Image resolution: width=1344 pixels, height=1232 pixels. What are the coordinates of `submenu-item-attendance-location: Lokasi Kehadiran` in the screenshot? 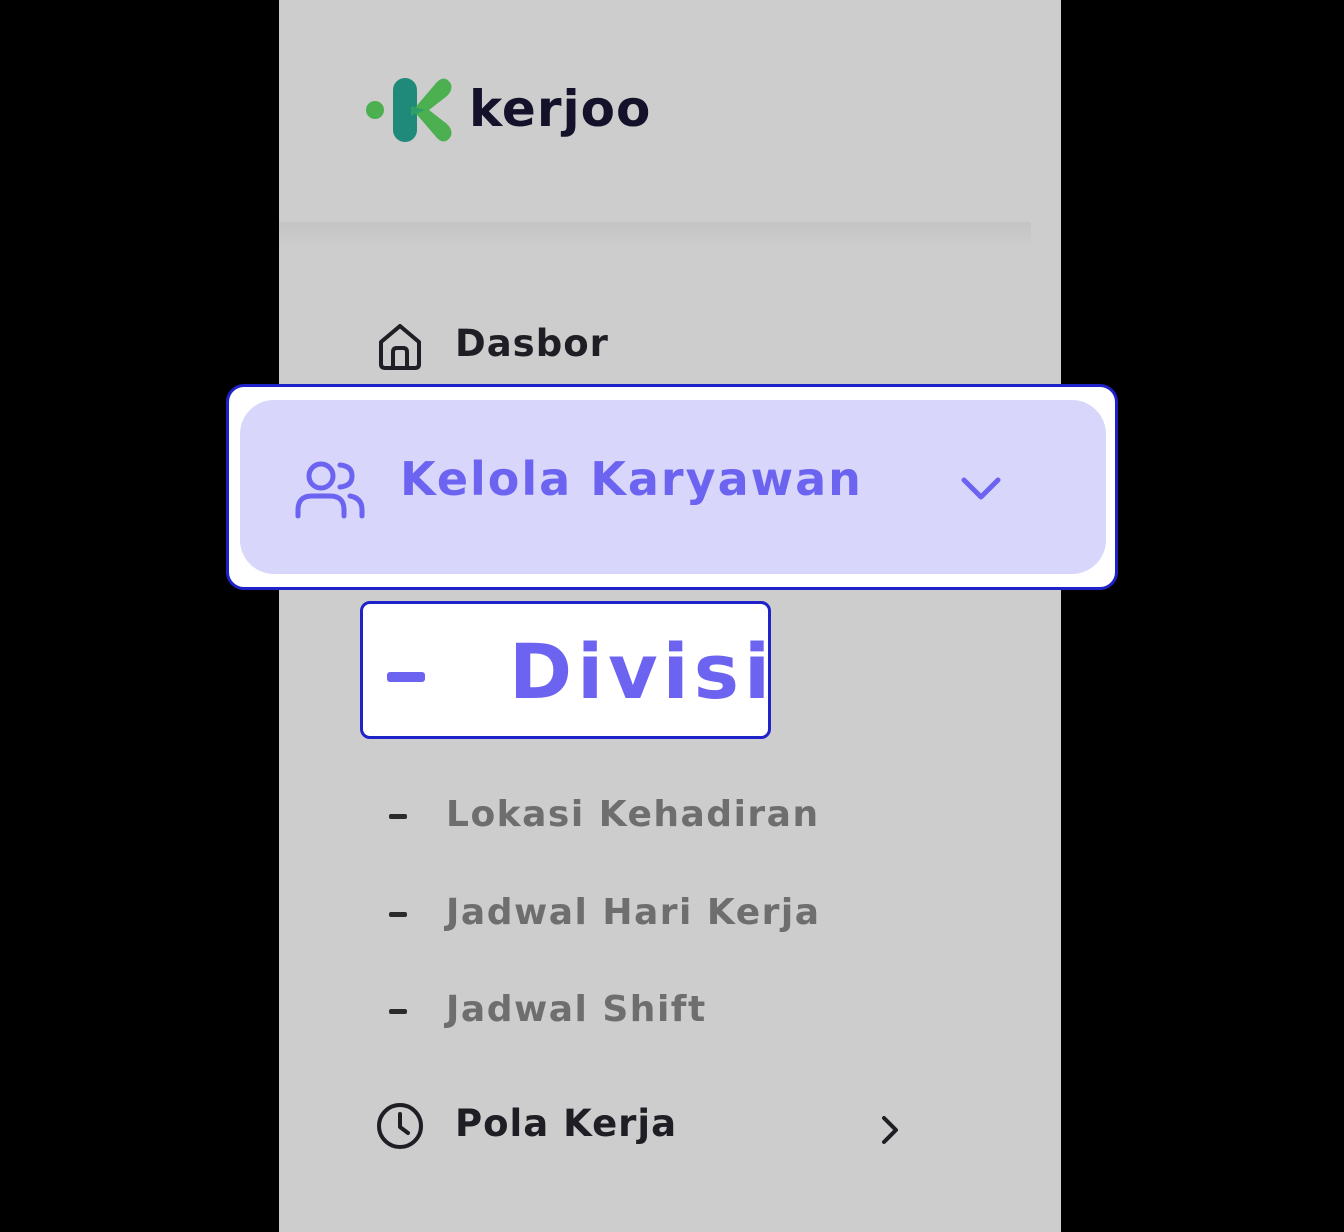 It's located at (670, 816).